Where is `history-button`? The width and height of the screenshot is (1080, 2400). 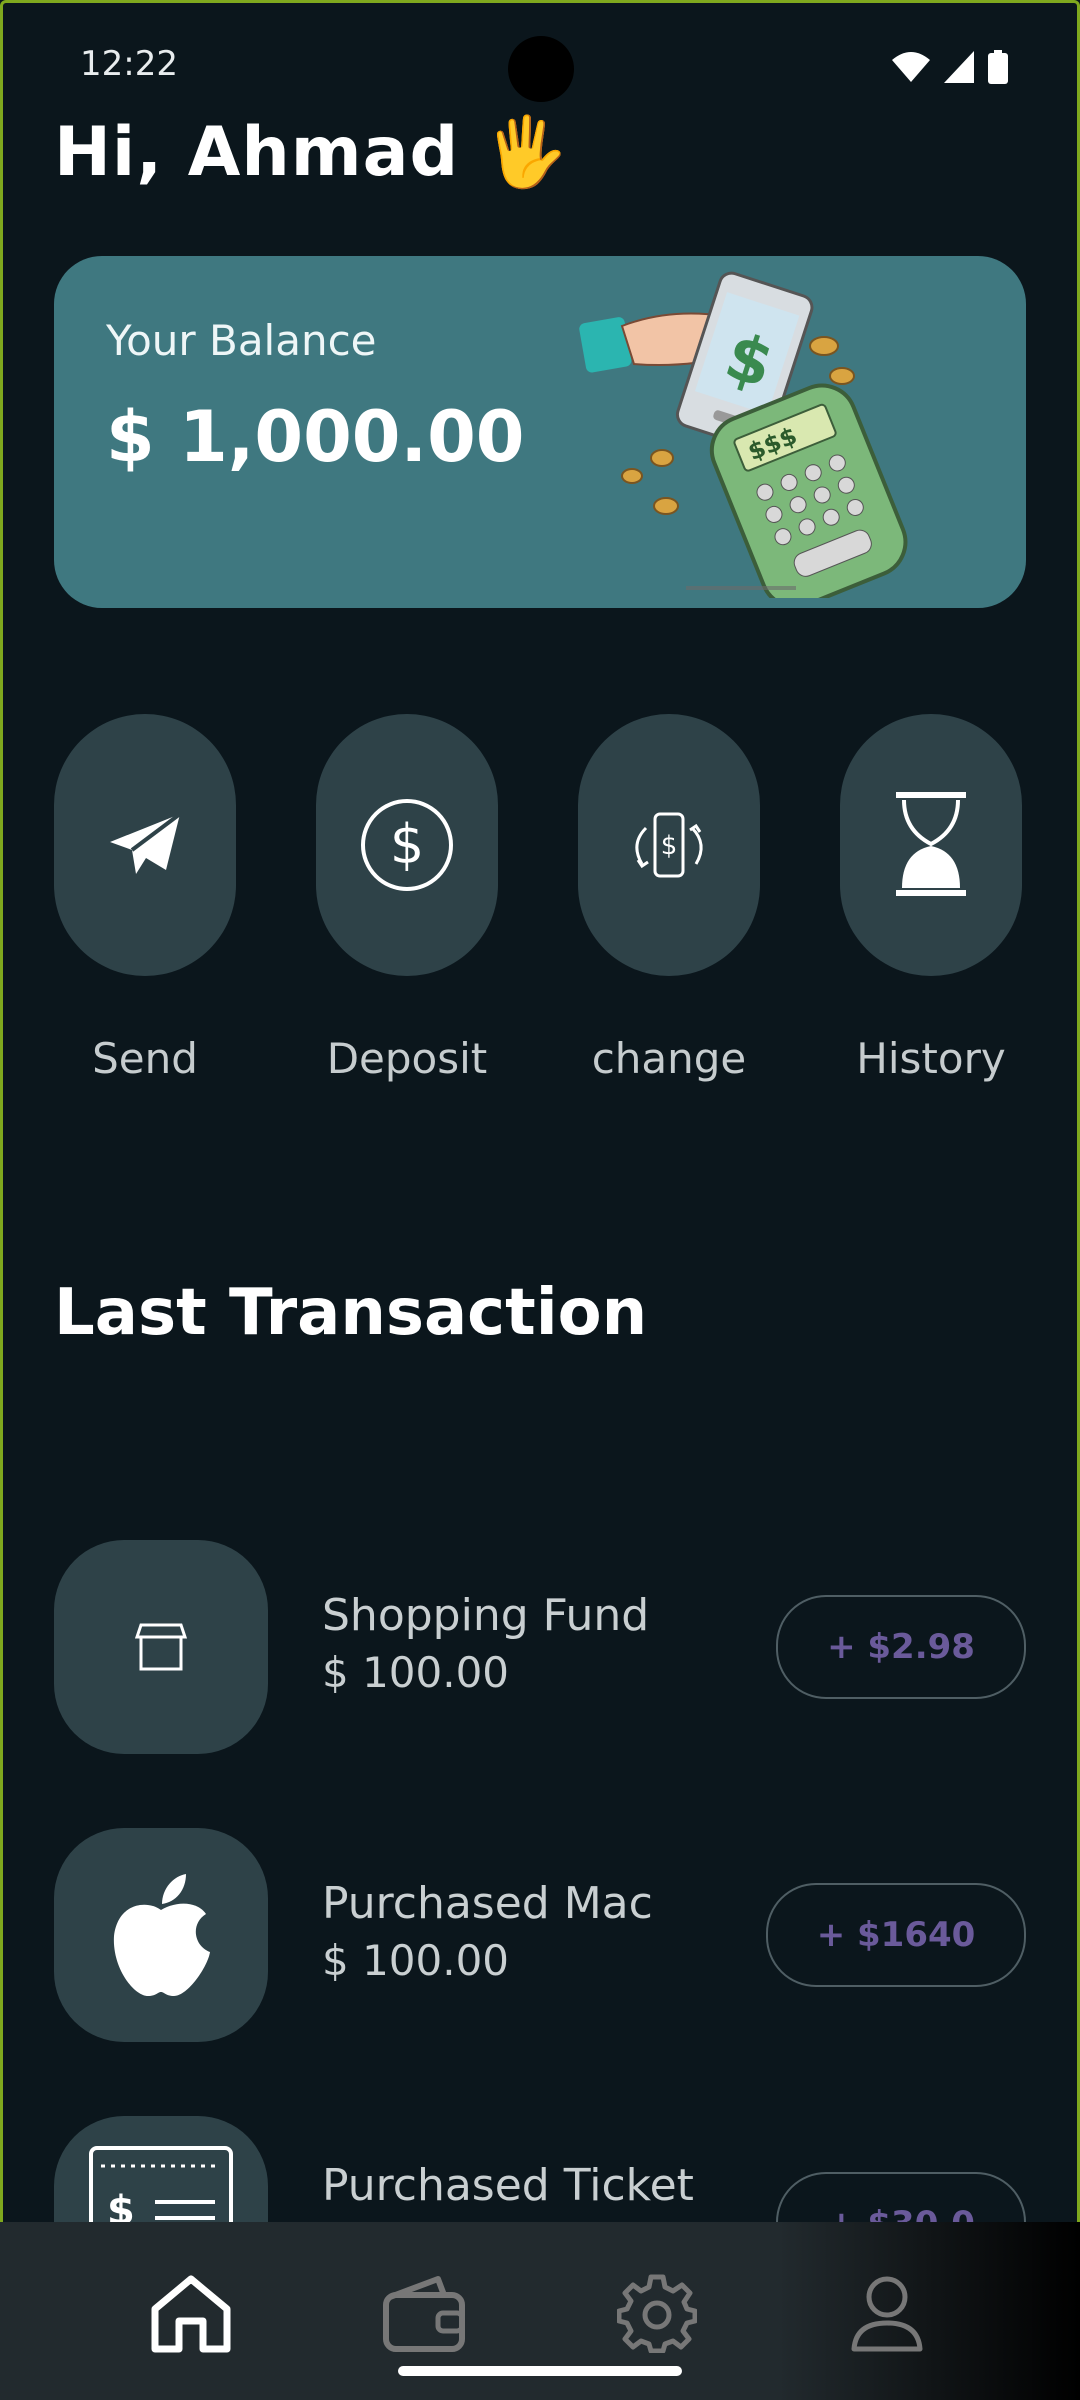 history-button is located at coordinates (931, 845).